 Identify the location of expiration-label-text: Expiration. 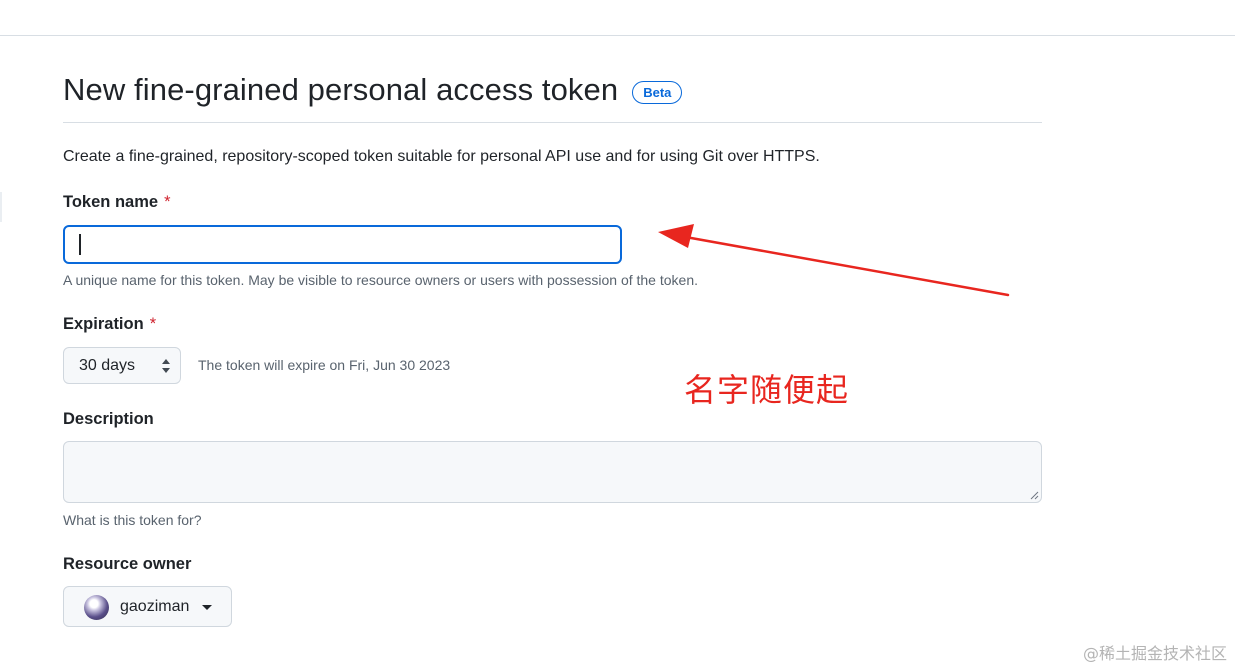
(103, 324).